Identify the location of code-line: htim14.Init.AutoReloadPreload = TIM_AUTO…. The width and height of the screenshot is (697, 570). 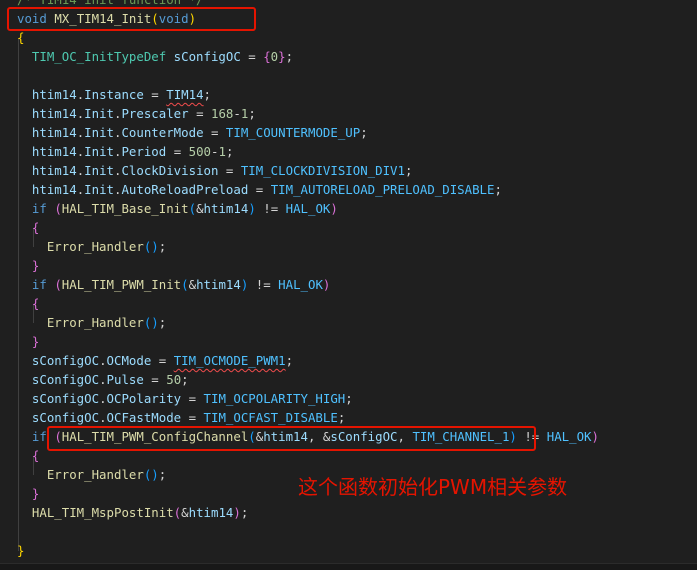
(259, 189).